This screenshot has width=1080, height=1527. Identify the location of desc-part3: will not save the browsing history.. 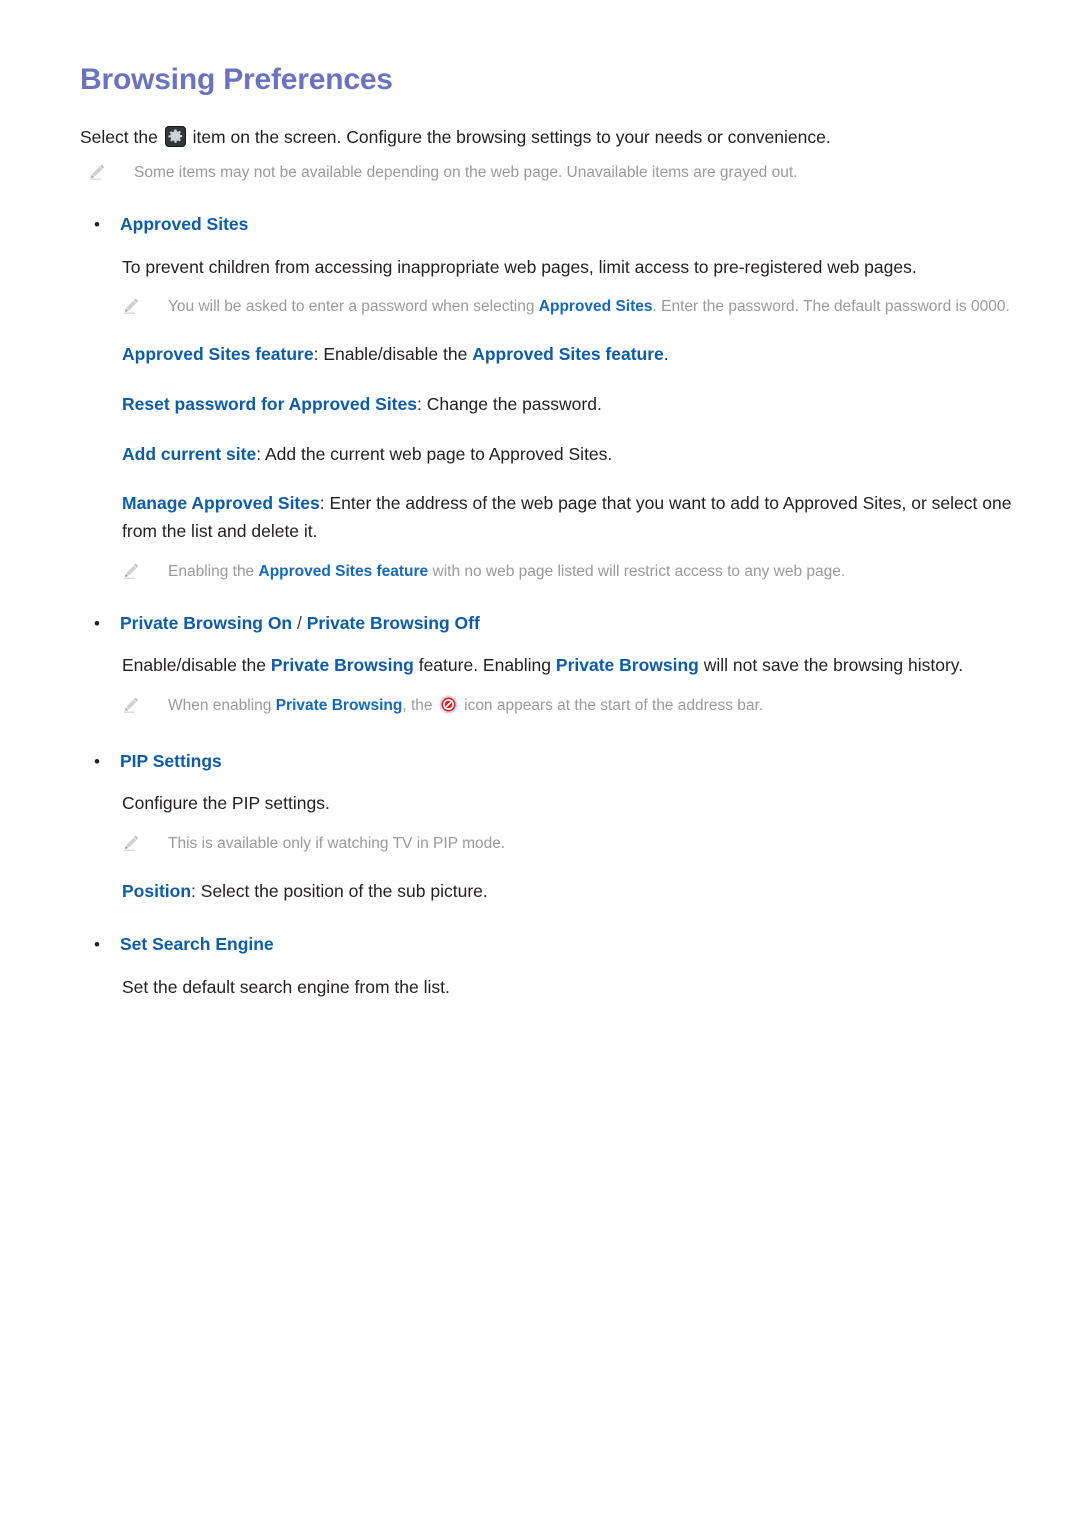
(831, 665).